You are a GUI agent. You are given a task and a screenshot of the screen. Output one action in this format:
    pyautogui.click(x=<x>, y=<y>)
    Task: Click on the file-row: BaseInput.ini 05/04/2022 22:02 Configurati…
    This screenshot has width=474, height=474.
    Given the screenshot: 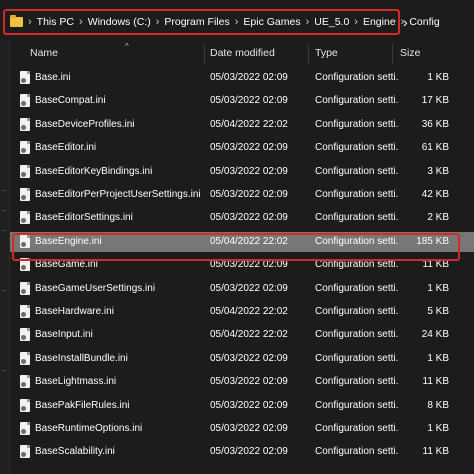 What is the action you would take?
    pyautogui.click(x=242, y=335)
    